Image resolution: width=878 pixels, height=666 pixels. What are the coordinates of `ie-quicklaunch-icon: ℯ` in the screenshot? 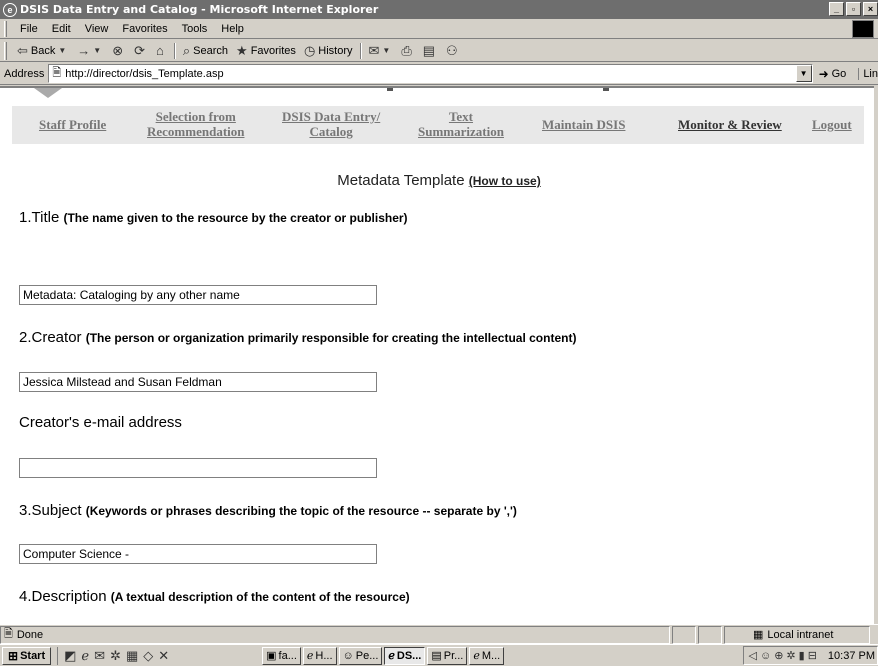 It's located at (85, 656).